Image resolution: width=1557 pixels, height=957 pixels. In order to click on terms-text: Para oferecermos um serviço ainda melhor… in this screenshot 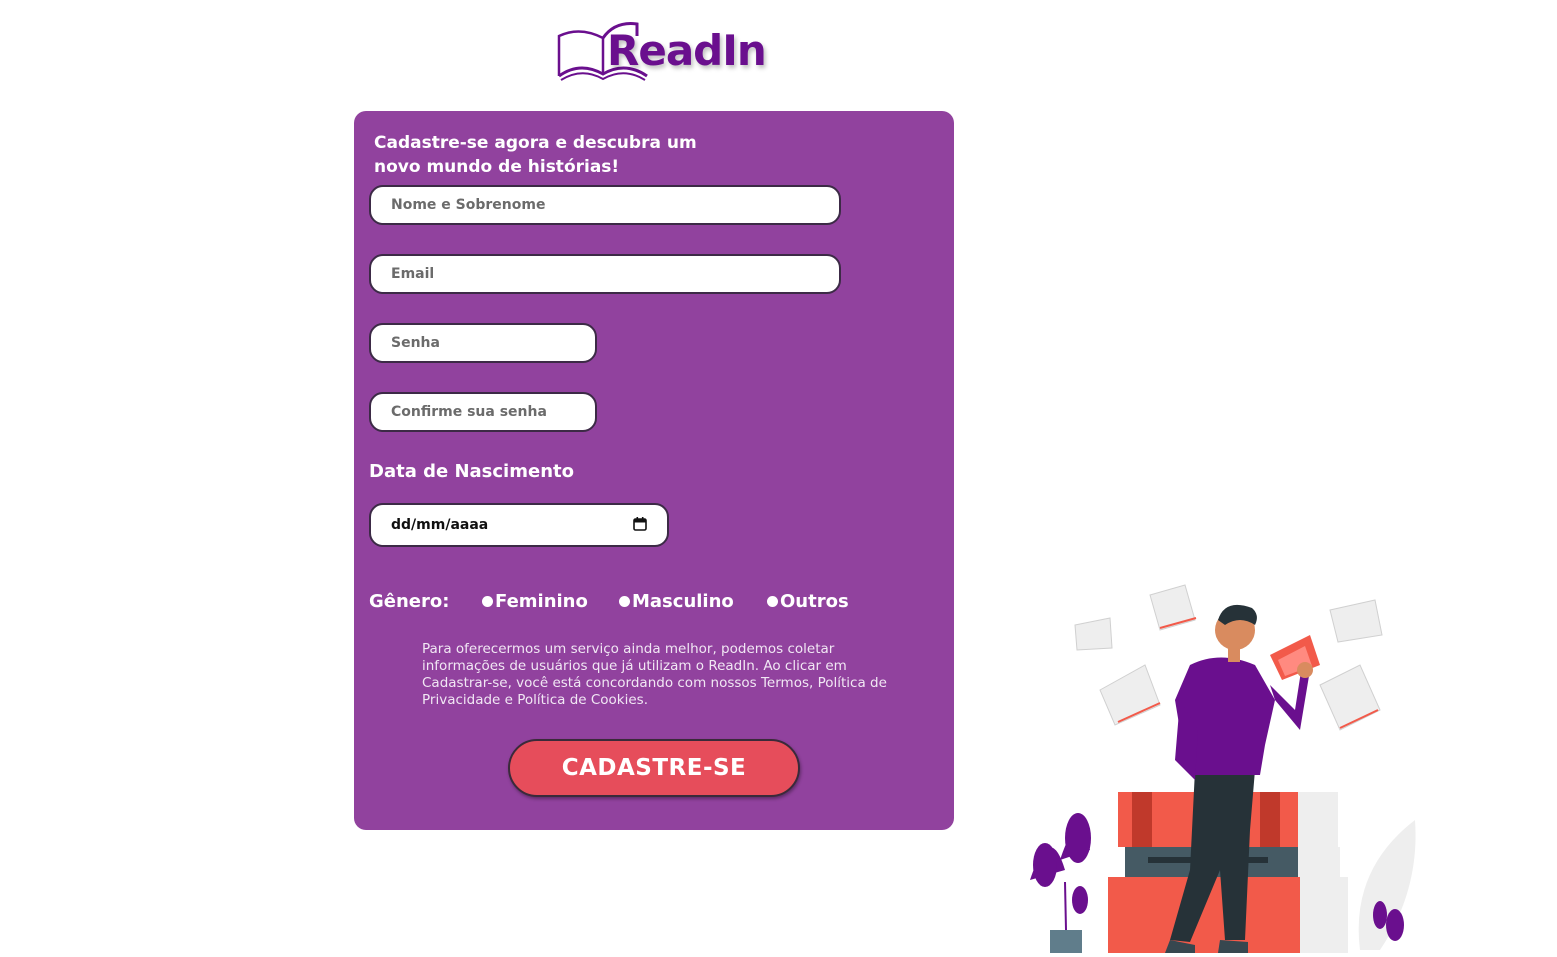, I will do `click(654, 674)`.